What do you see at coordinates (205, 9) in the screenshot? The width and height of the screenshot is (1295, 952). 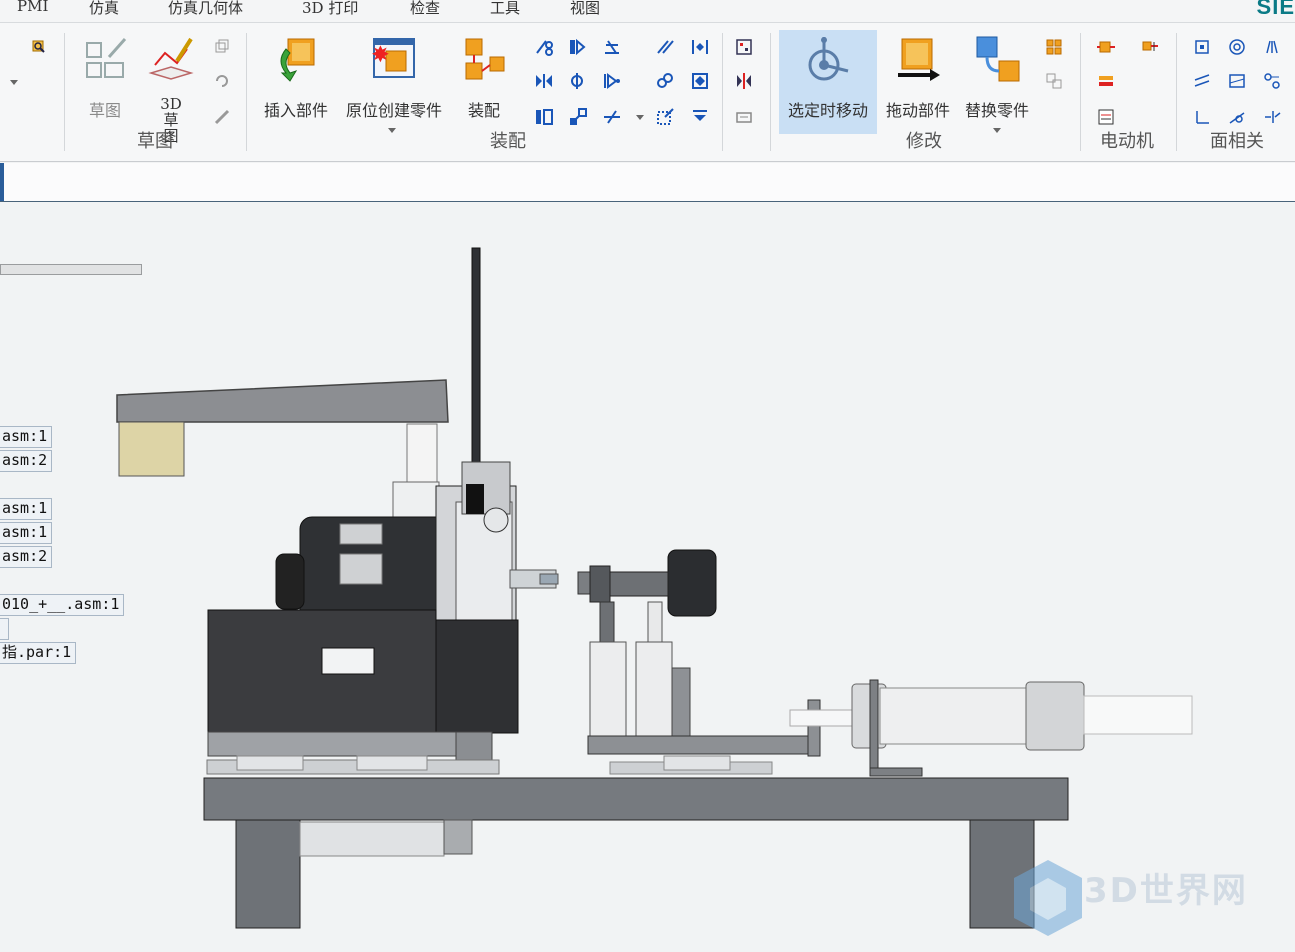 I see `menu-simulation-geometry: 仿真几何体` at bounding box center [205, 9].